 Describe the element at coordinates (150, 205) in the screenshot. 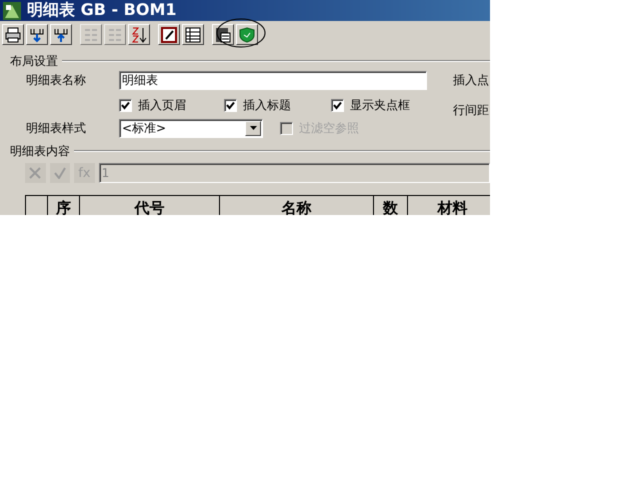

I see `column-header: 代号` at that location.